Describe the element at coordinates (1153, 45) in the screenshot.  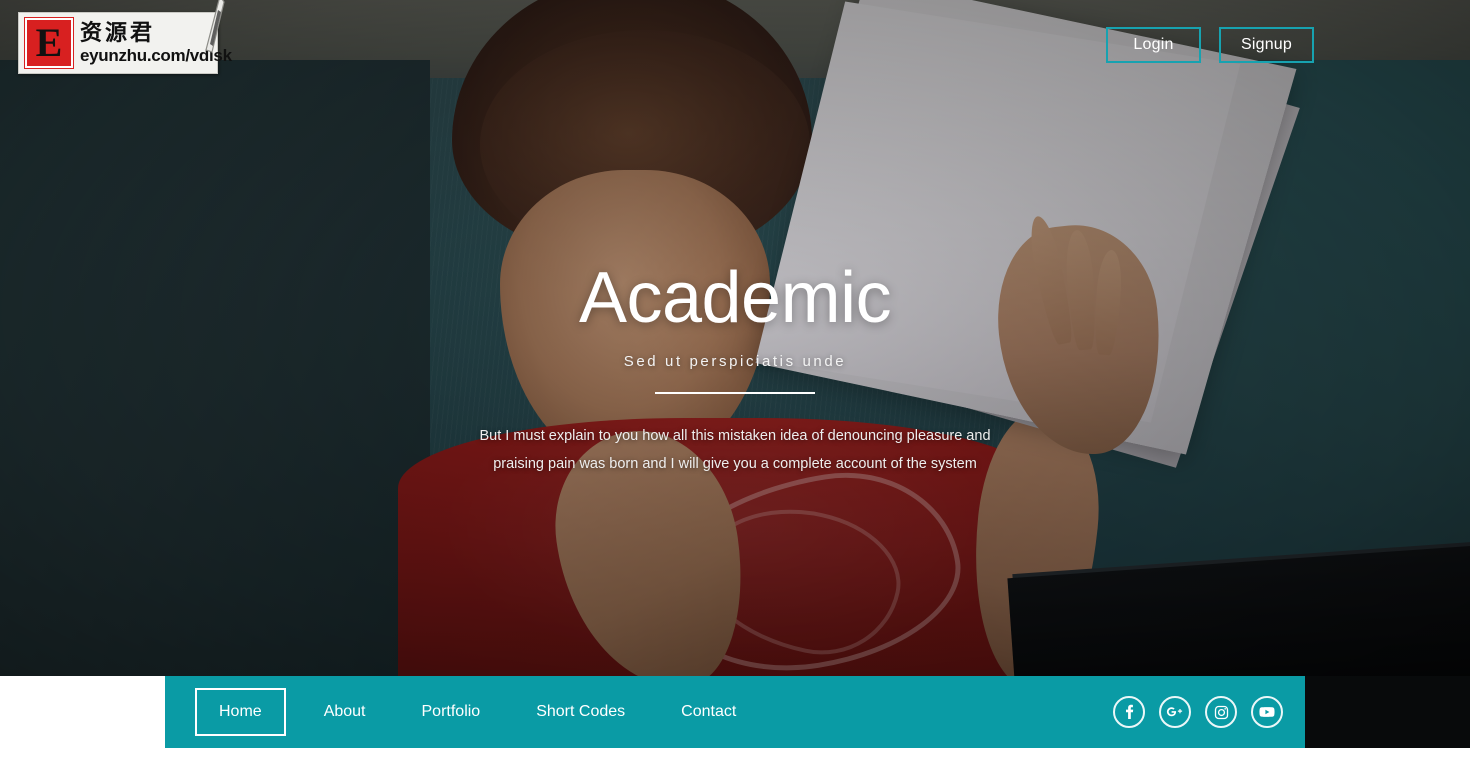
I see `login-button: Login` at that location.